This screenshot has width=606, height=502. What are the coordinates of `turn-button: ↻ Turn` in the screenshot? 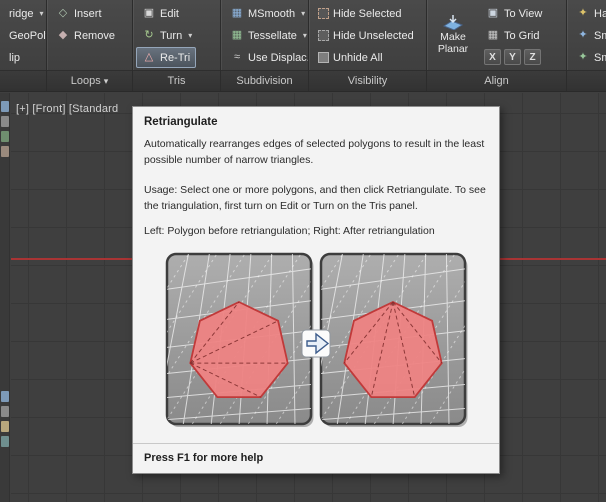 It's located at (167, 35).